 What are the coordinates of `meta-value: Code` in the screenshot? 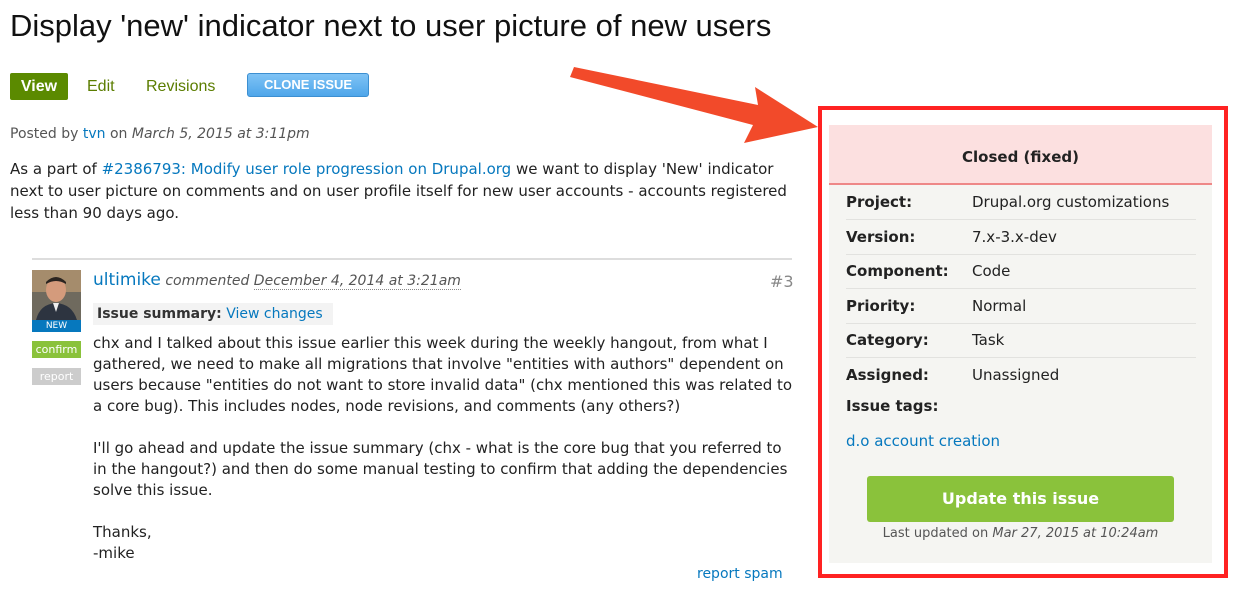 It's located at (991, 271).